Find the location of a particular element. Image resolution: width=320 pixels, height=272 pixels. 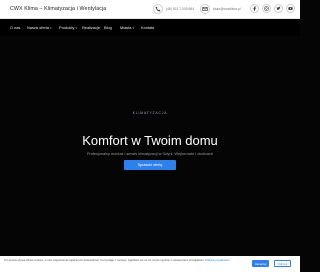

nav-item-nasza-oferta: Nasza oferta▾ is located at coordinates (39, 27).